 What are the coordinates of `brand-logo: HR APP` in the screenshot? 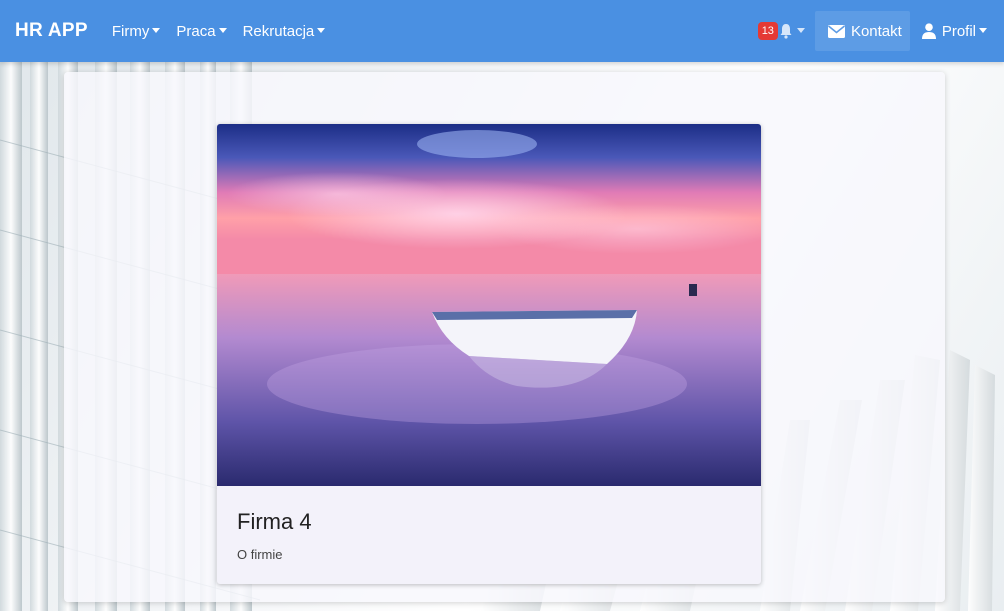 It's located at (51, 31).